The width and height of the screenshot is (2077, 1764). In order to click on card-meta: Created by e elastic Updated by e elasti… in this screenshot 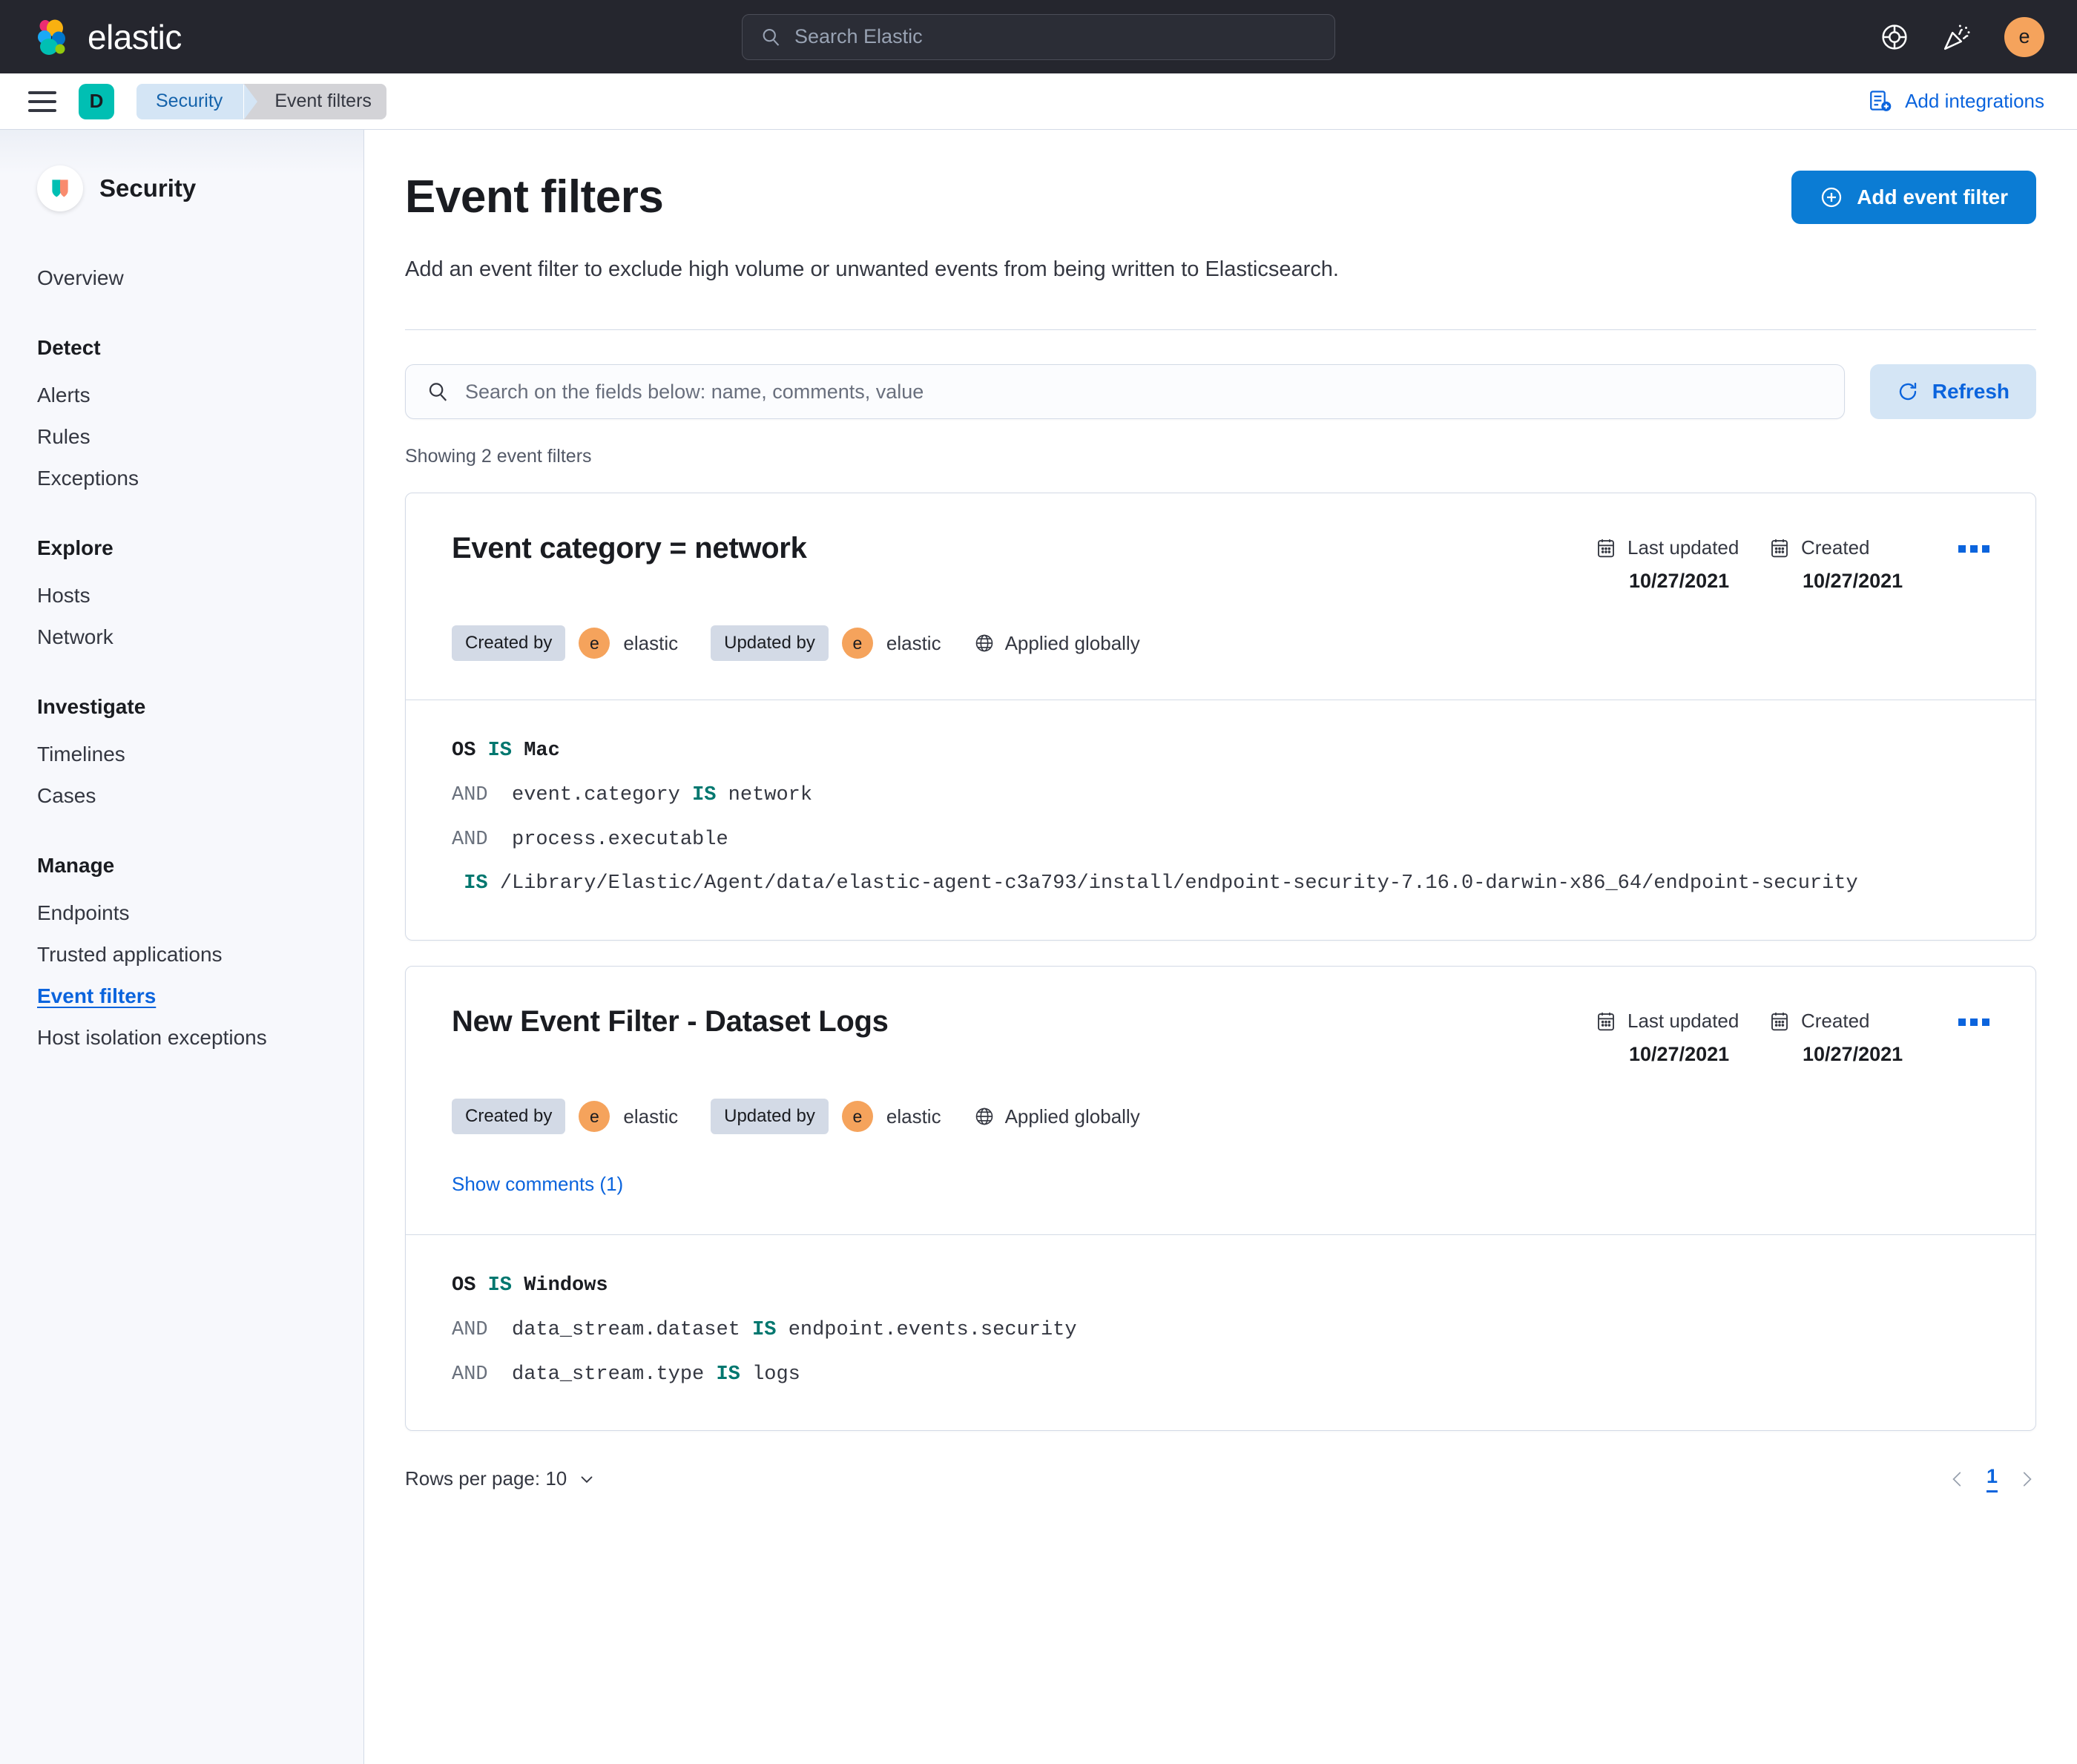, I will do `click(1220, 1117)`.